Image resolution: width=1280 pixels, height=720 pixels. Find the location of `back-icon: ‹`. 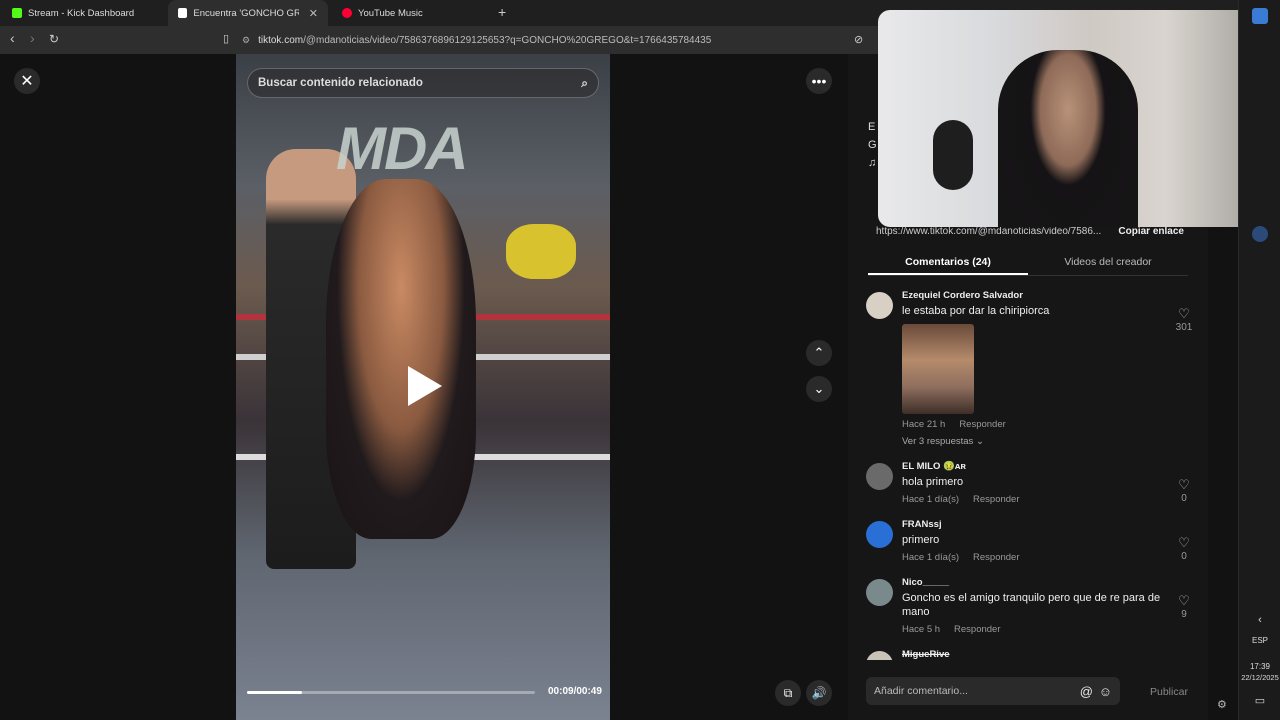

back-icon: ‹ is located at coordinates (12, 38).